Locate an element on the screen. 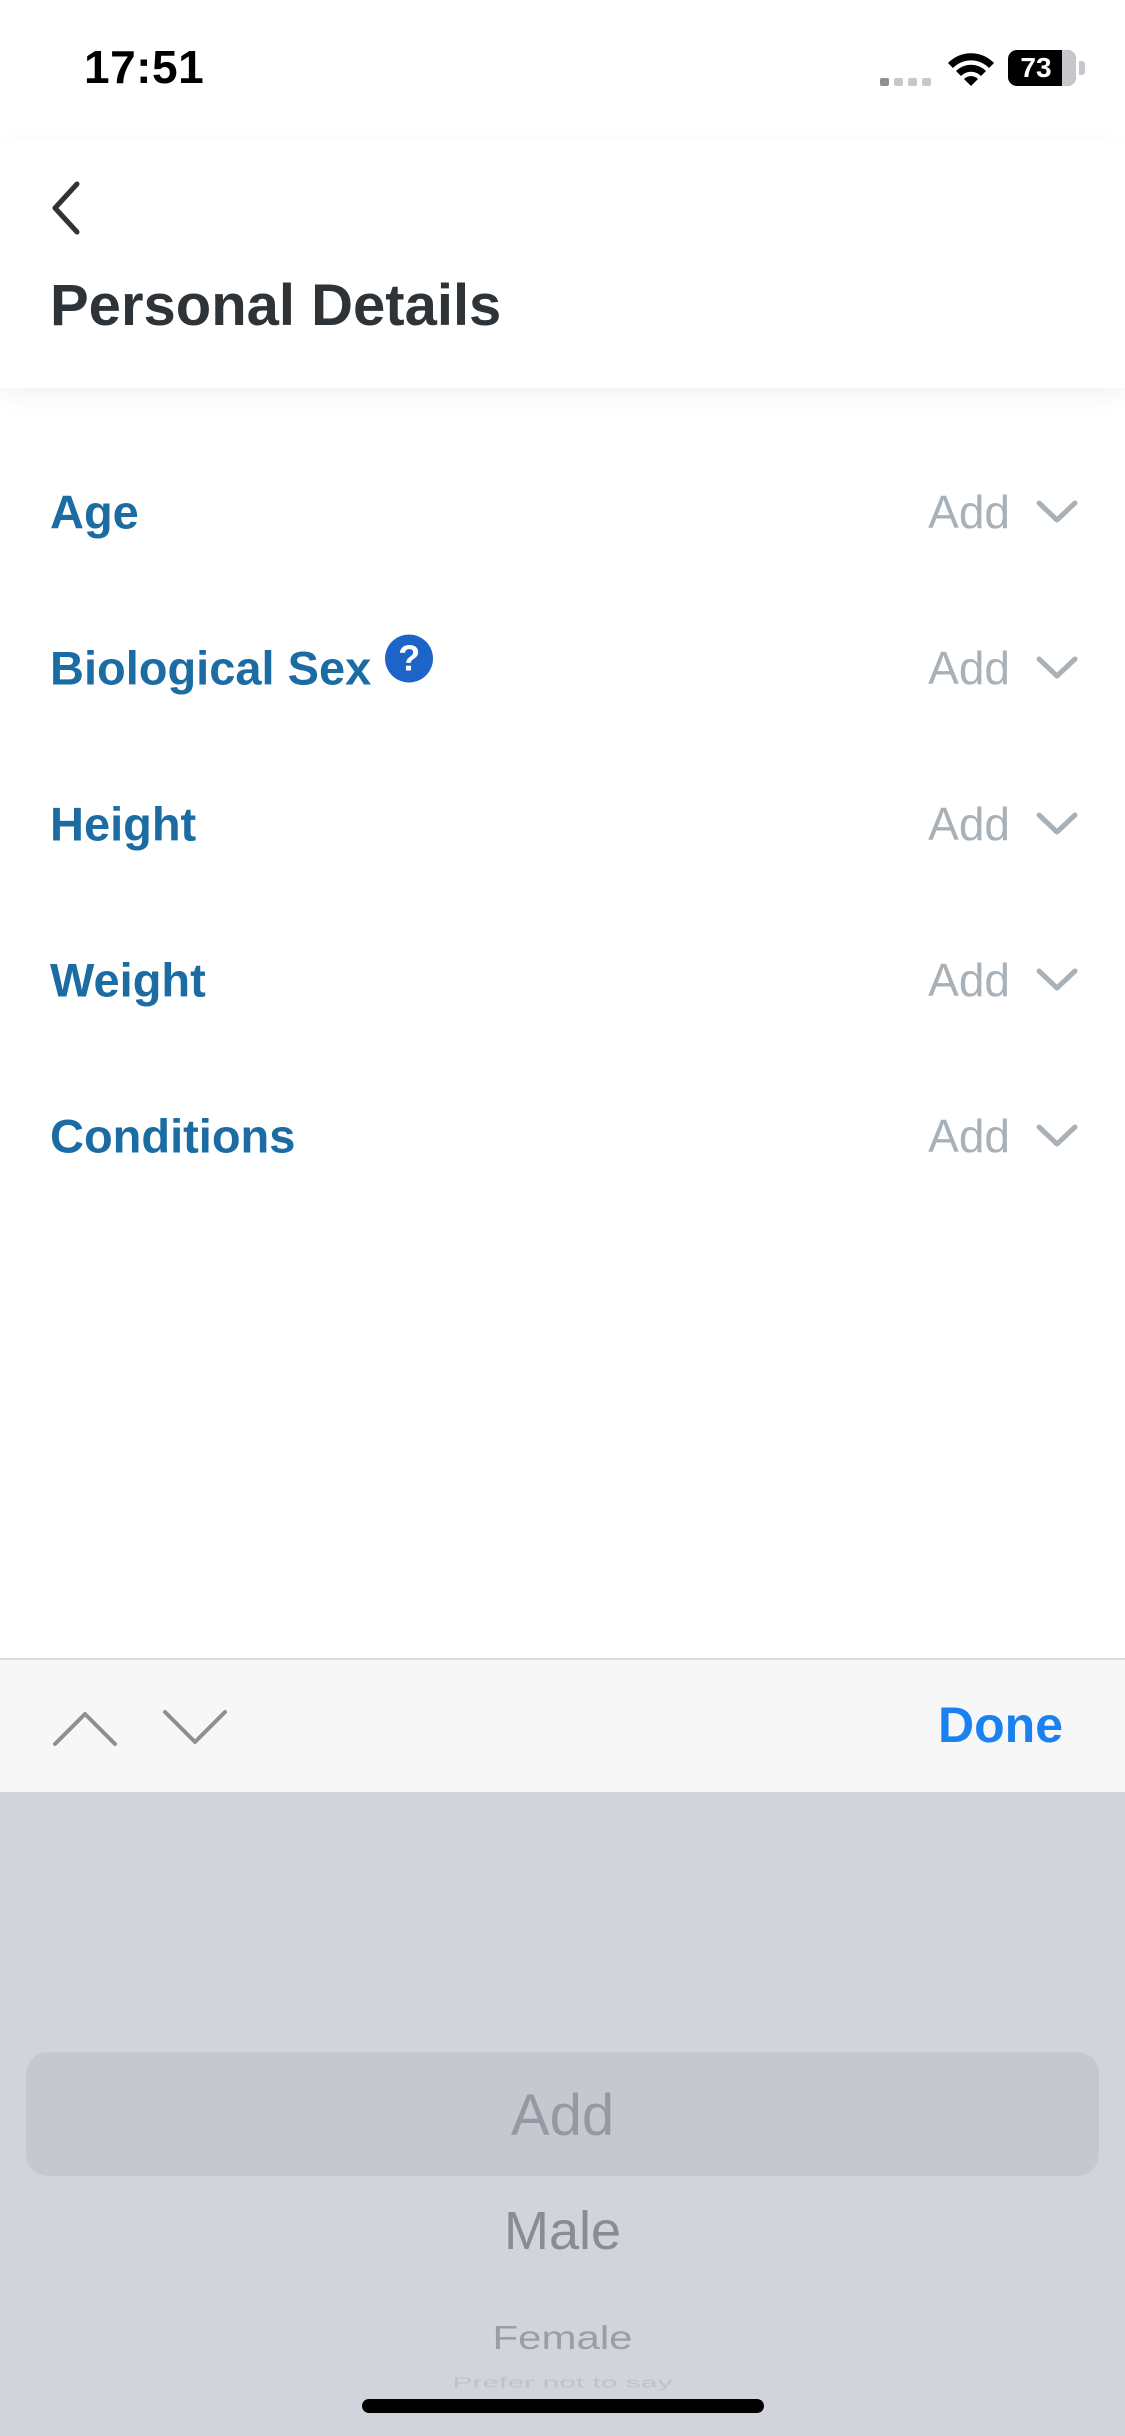  row-label-height: Height is located at coordinates (123, 824).